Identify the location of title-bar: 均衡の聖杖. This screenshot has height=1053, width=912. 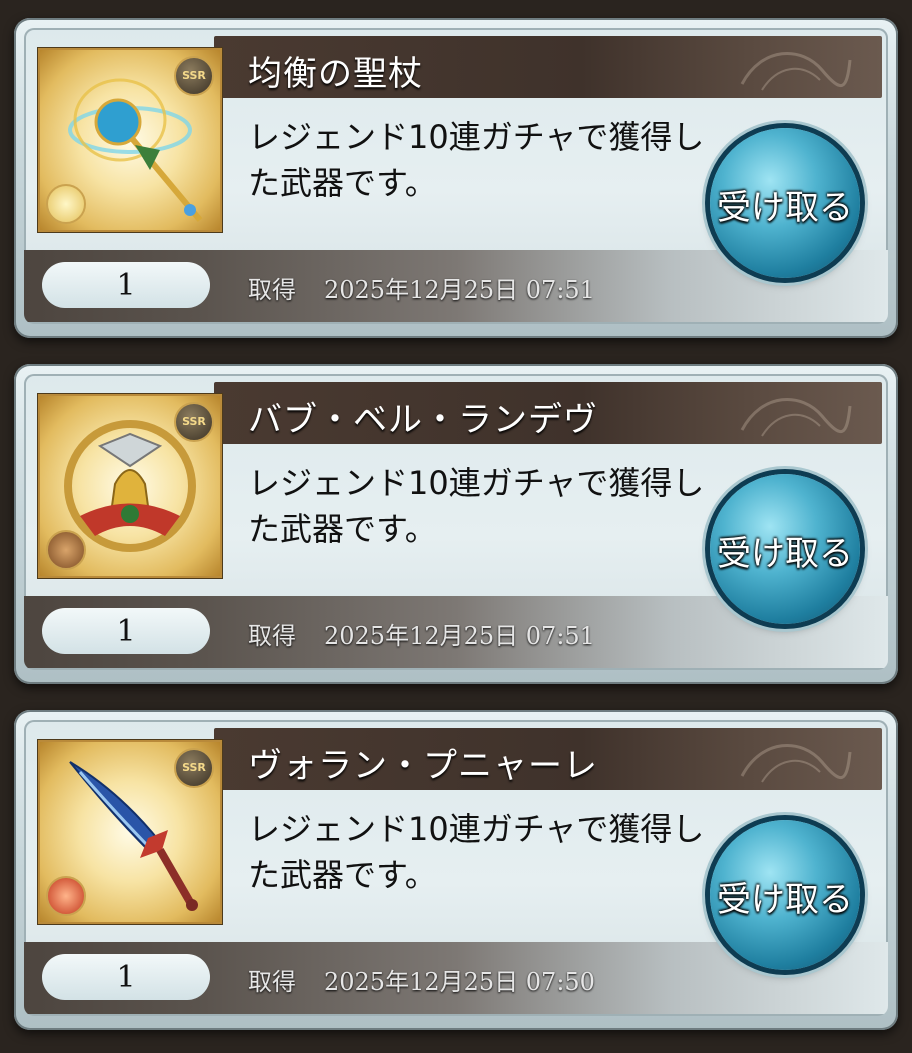
(548, 67).